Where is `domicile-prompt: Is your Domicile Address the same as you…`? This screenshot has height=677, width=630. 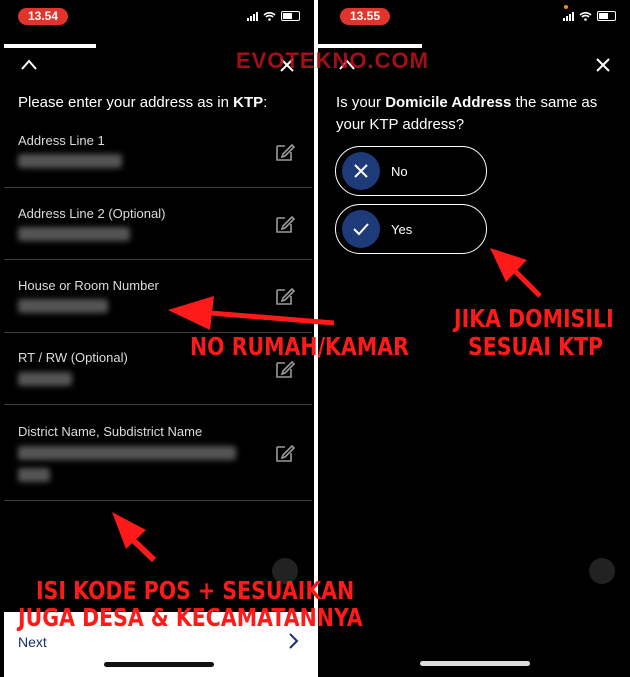 domicile-prompt: Is your Domicile Address the same as you… is located at coordinates (467, 113).